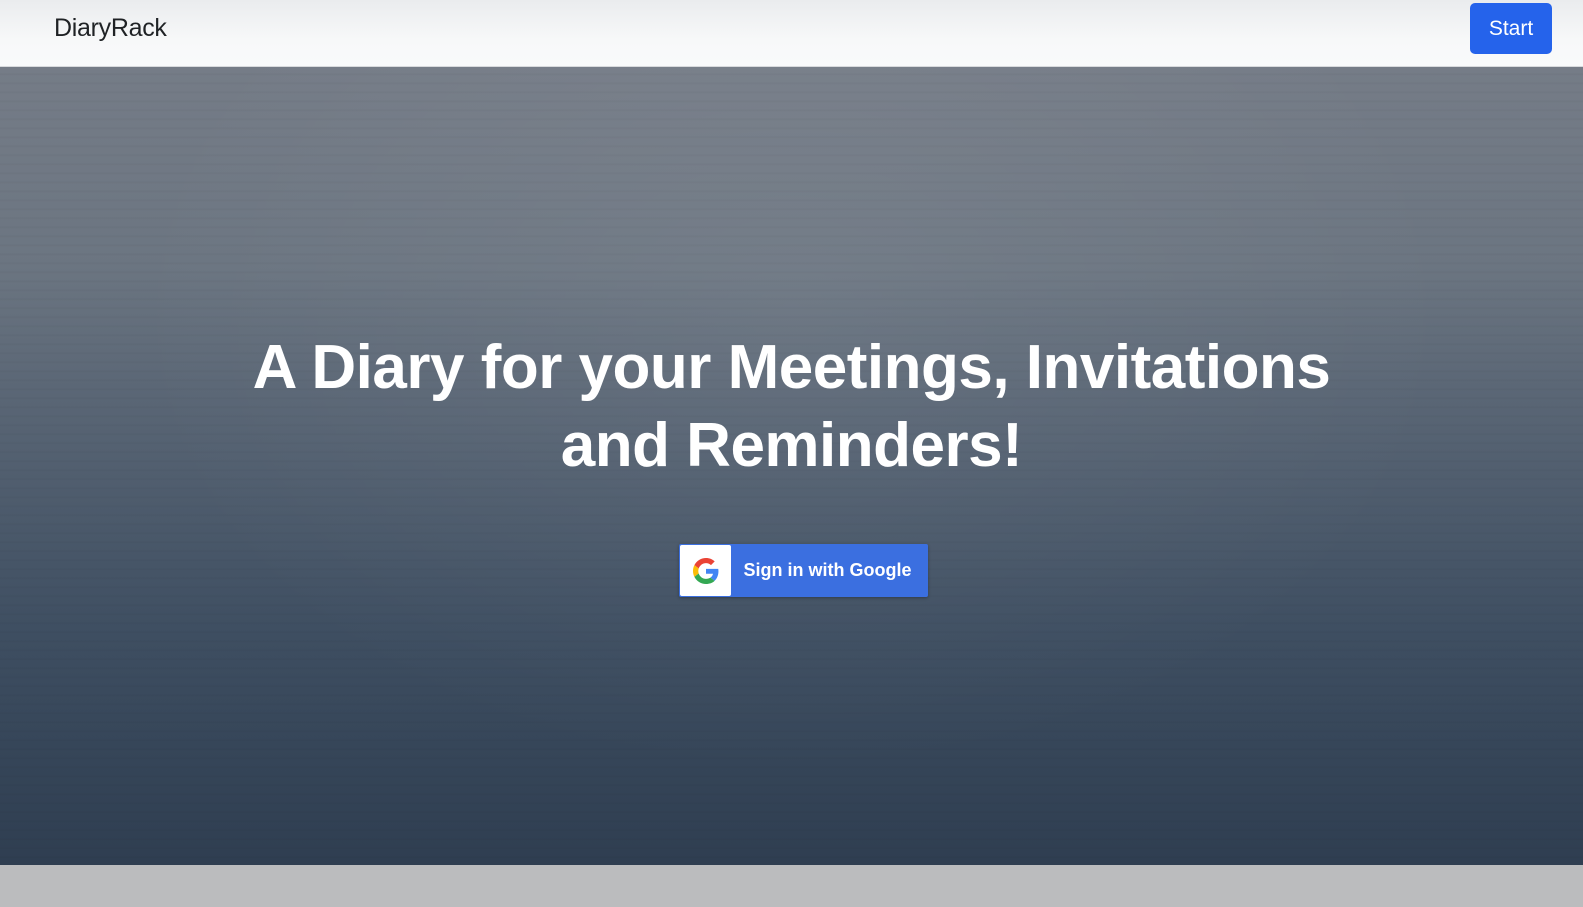 This screenshot has height=907, width=1583. I want to click on google-sign-in-button: Sign in with Google, so click(803, 570).